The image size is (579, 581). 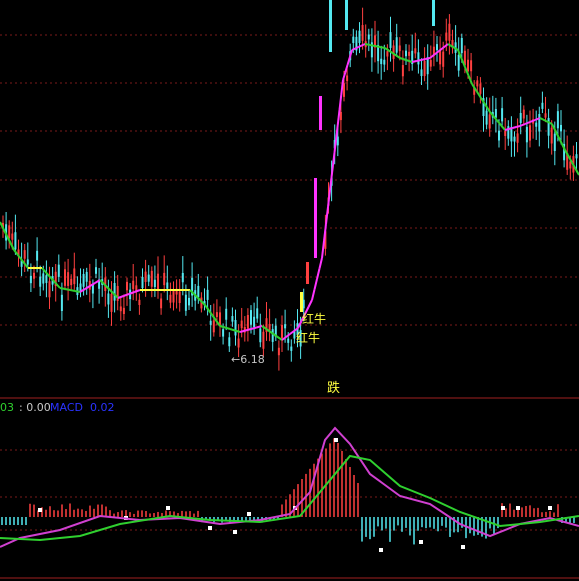 I want to click on indicator-value: : 0.00, so click(x=35, y=407).